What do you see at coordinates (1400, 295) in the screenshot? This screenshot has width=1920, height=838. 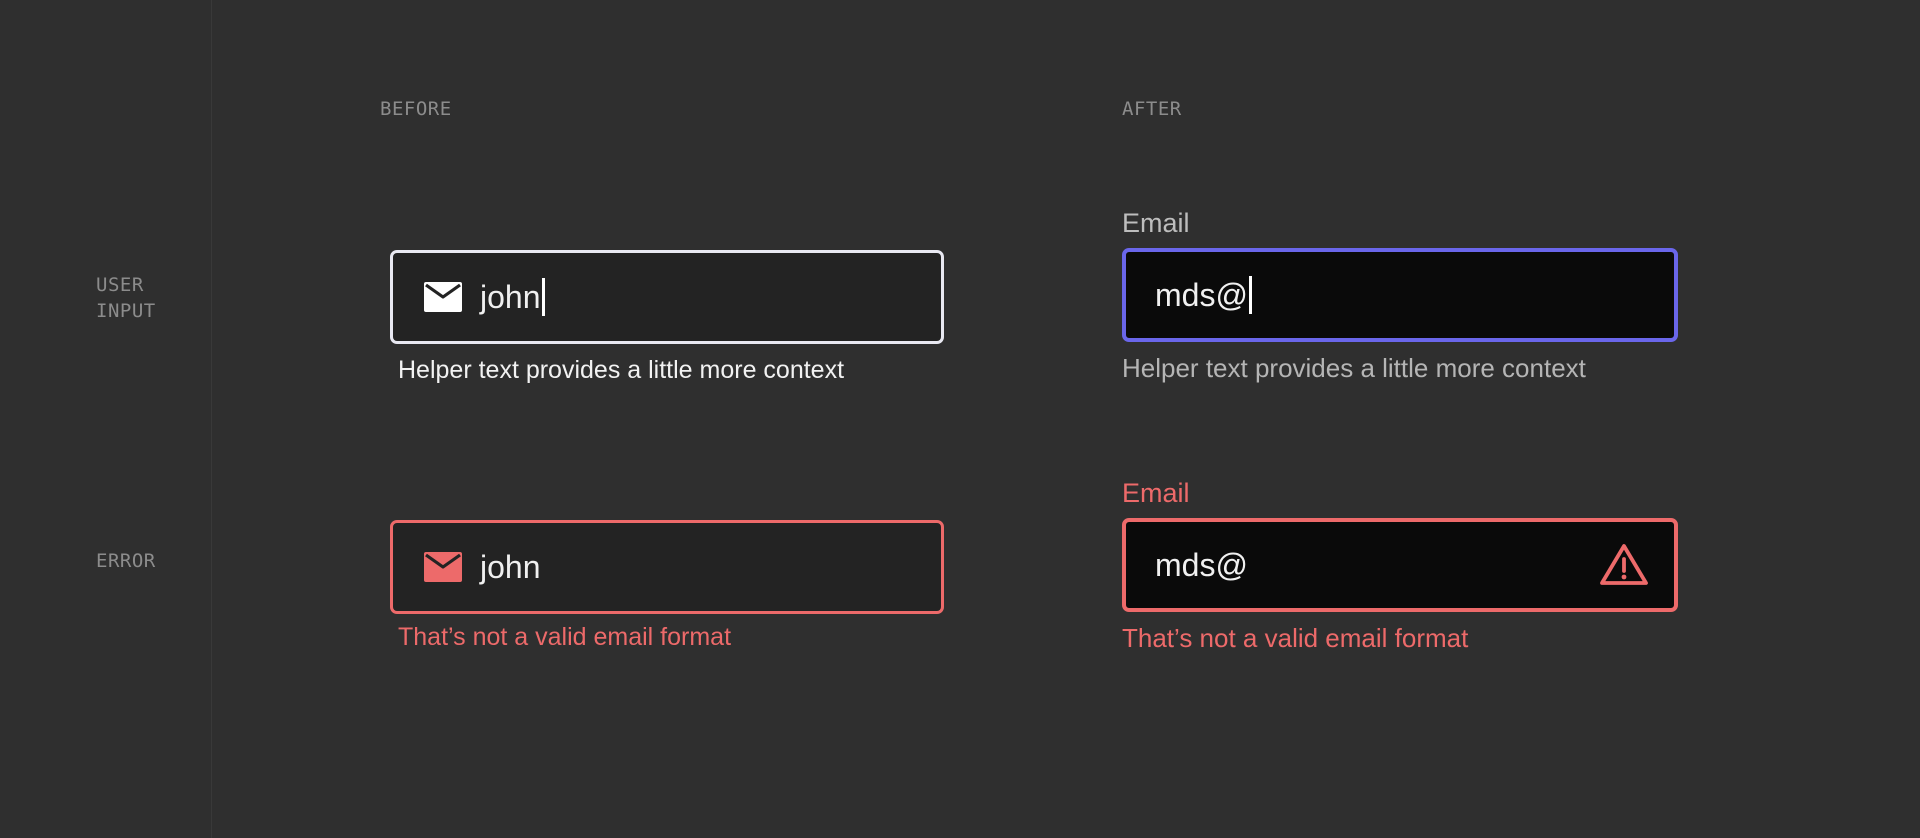 I see `after-email-input: mds@` at bounding box center [1400, 295].